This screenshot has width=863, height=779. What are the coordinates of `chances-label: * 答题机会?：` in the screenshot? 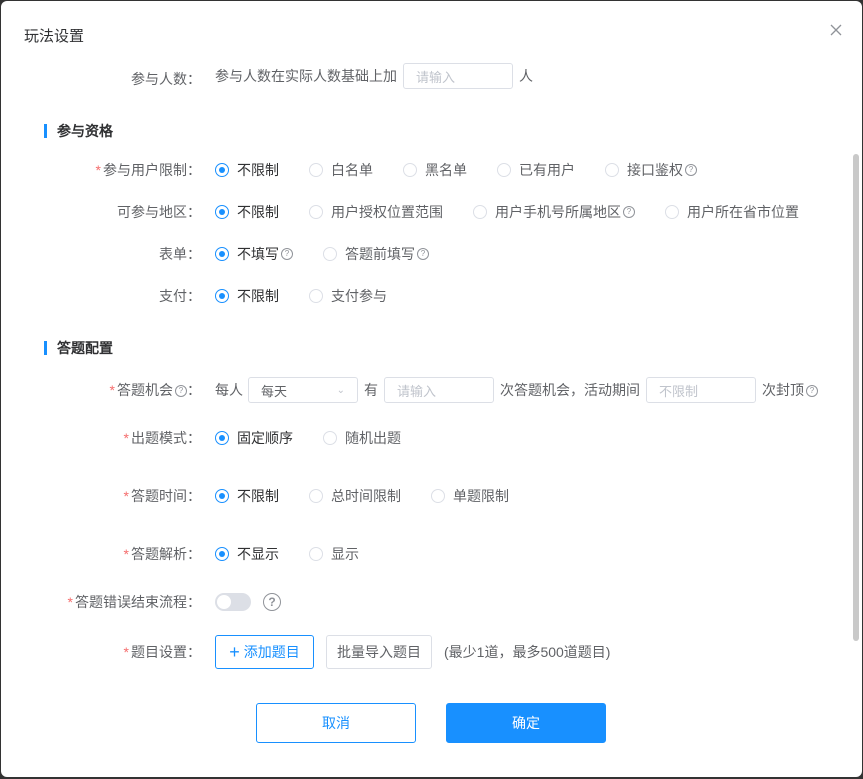 It's located at (155, 390).